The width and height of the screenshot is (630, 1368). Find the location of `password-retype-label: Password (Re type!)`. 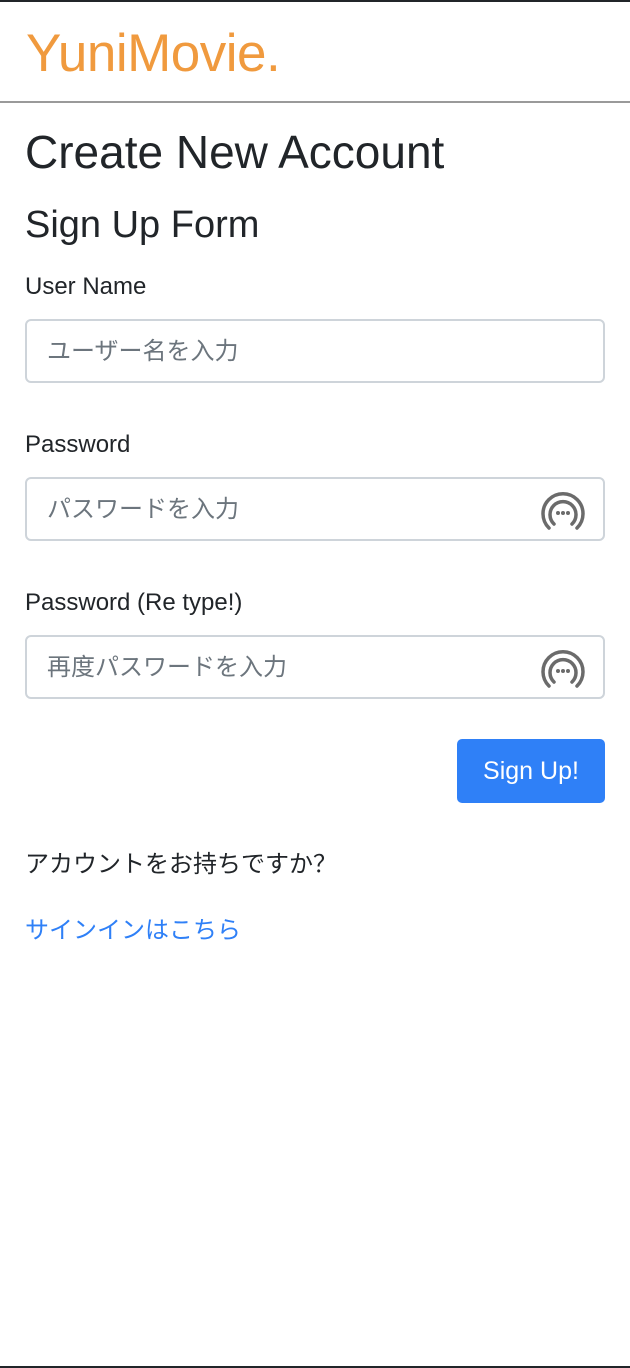

password-retype-label: Password (Re type!) is located at coordinates (134, 602).